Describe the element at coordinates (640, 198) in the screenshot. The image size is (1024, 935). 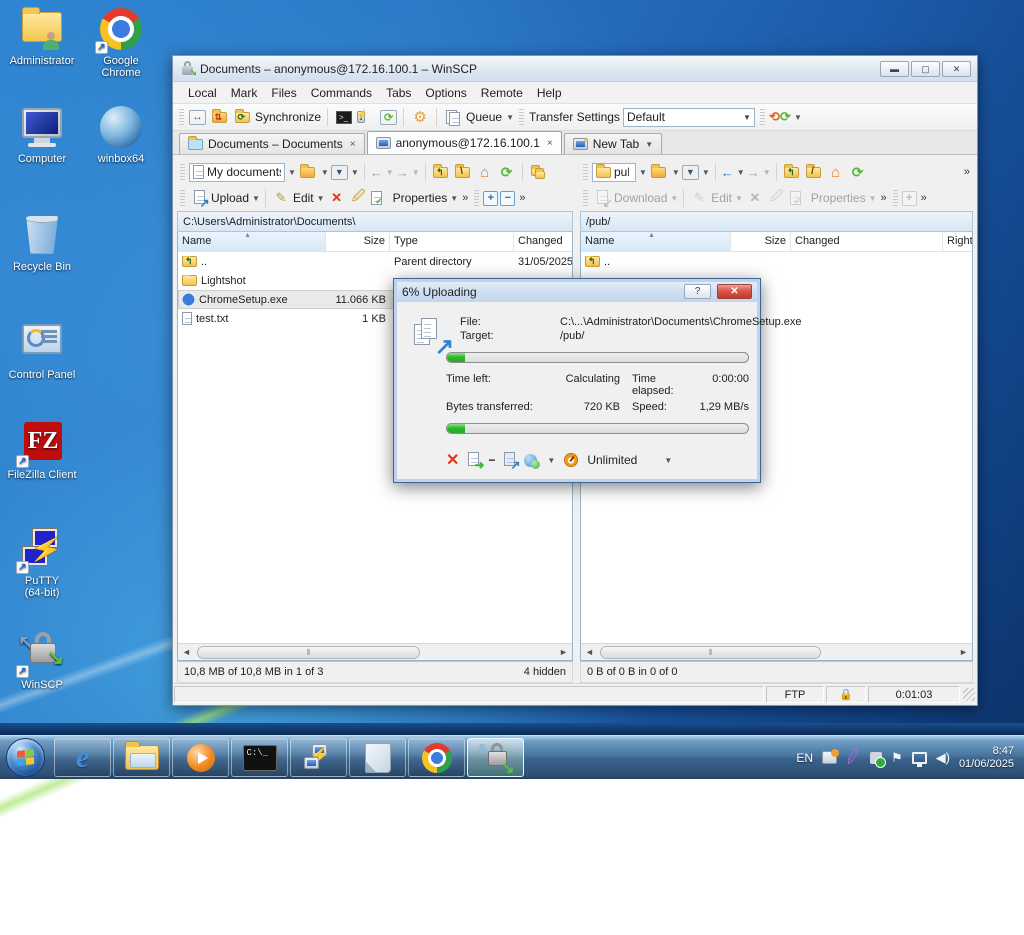
I see `download-button: Download` at that location.